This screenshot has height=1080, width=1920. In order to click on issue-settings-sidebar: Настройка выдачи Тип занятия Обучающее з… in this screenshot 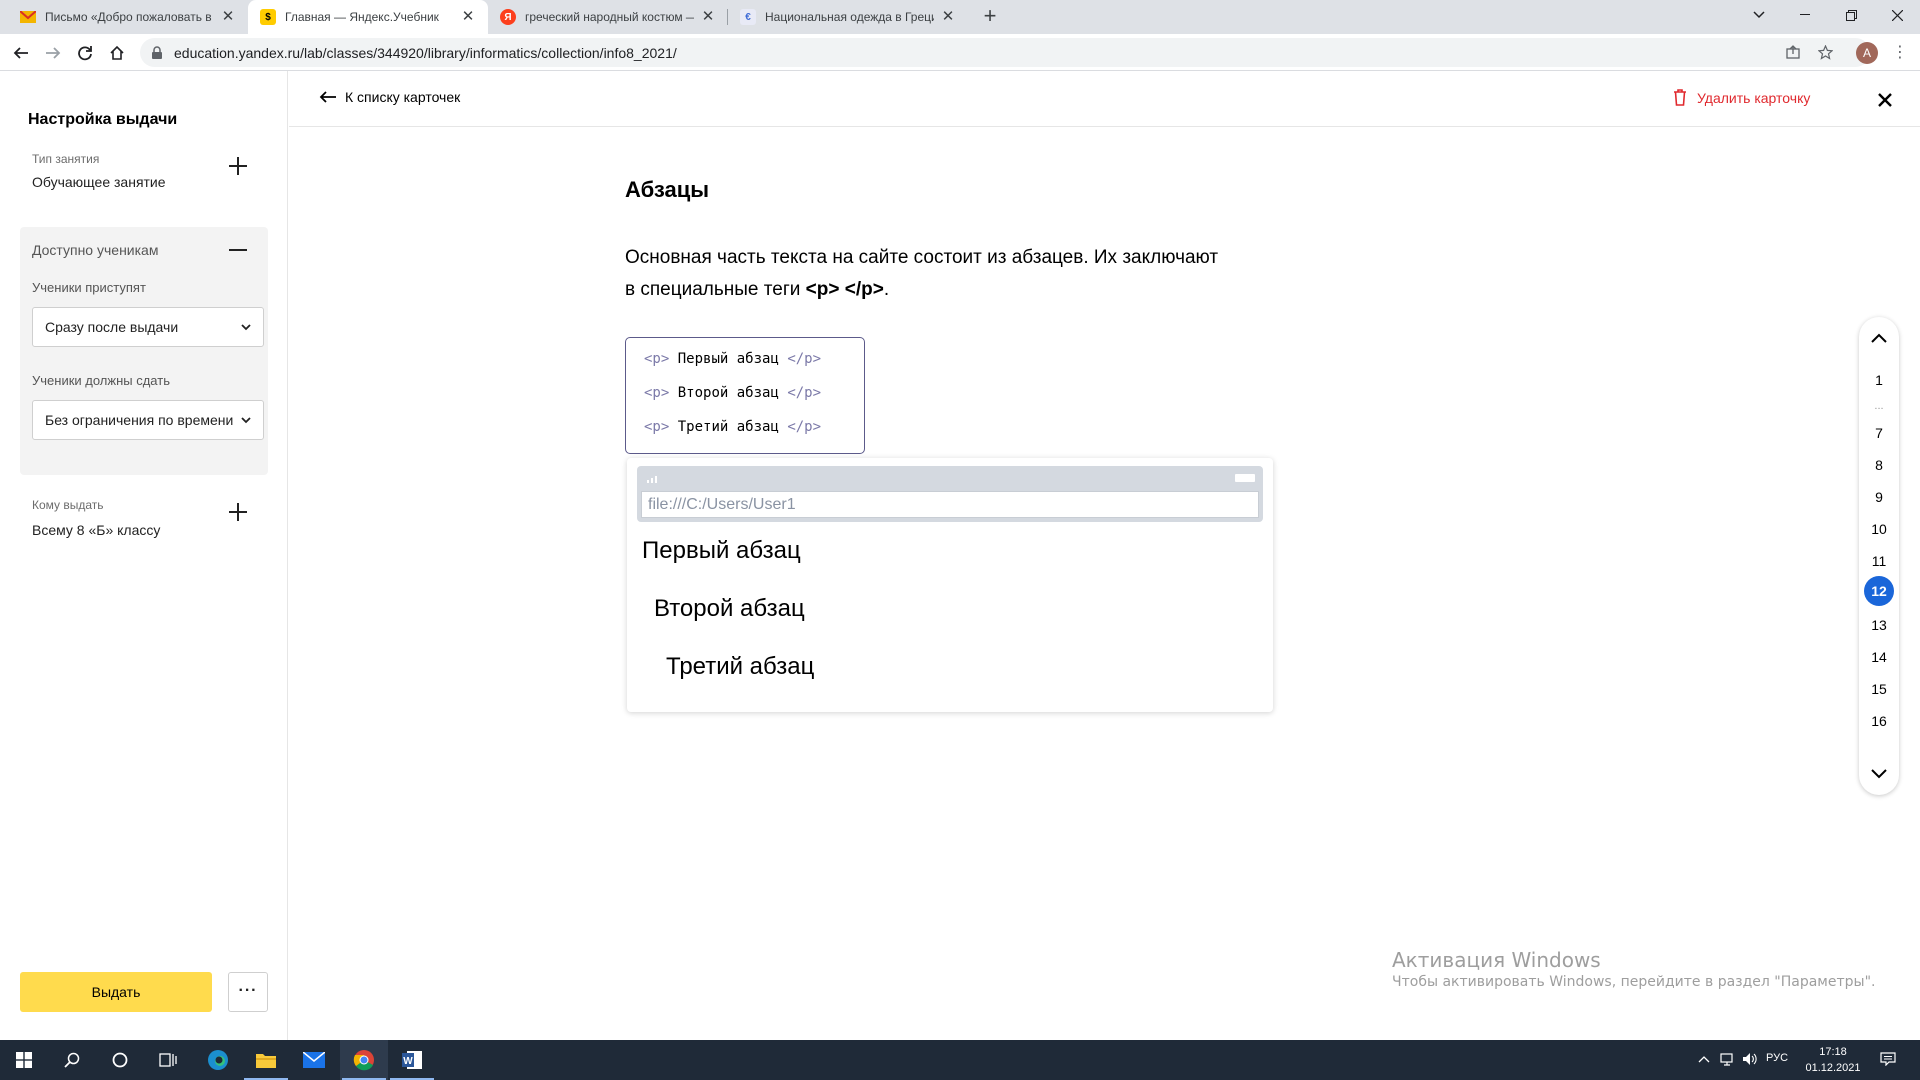, I will do `click(144, 555)`.